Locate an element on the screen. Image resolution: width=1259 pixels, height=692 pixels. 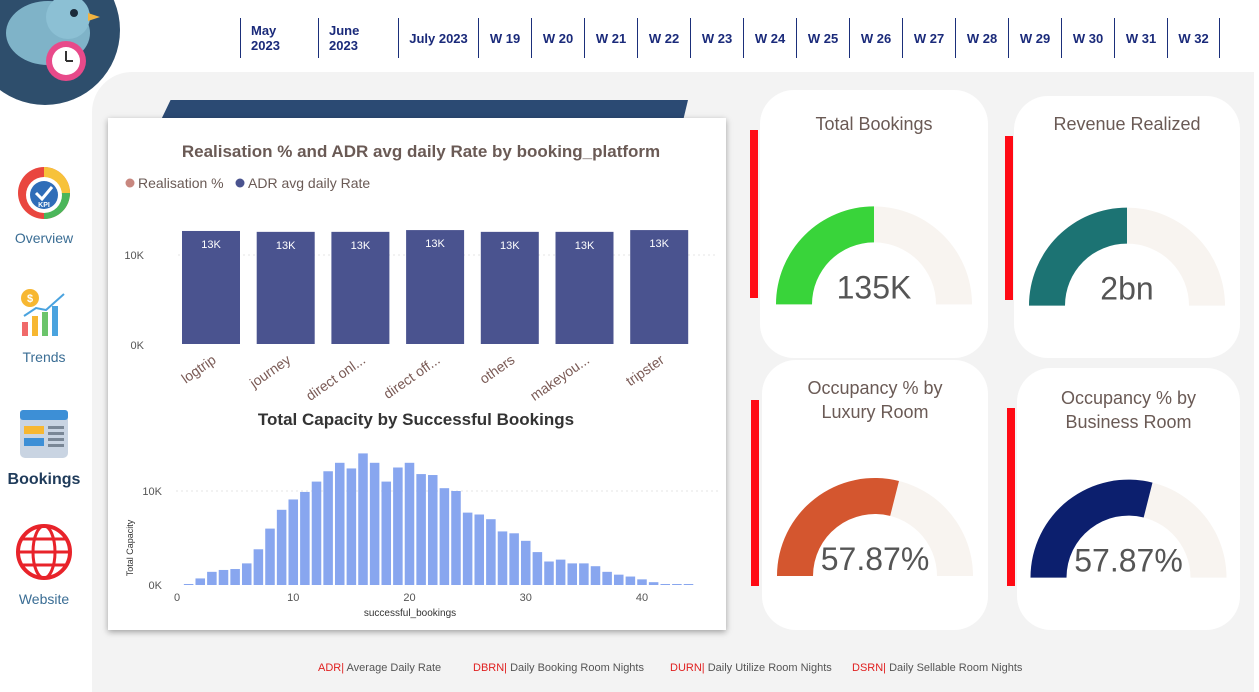
gauge-value: 2bn is located at coordinates (1126, 289).